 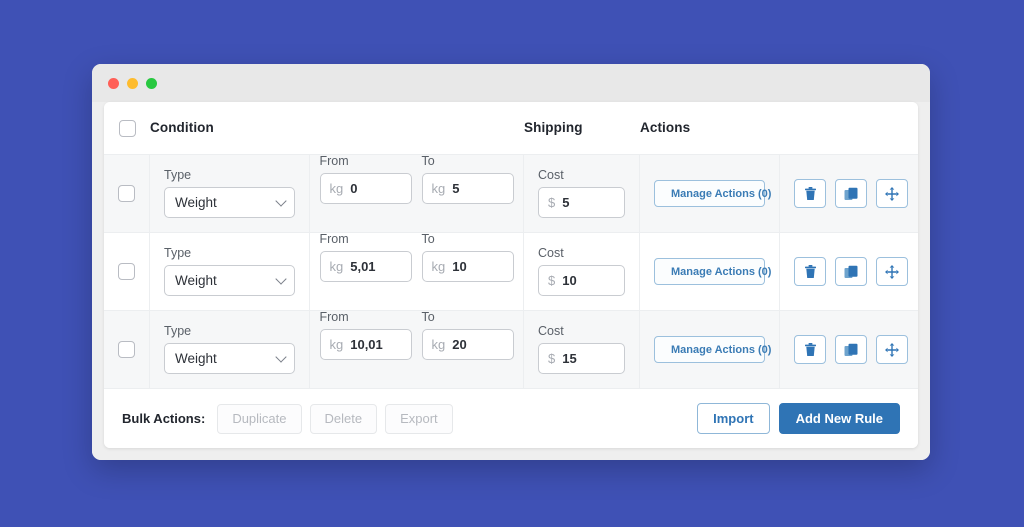 I want to click on to-field: To kg 5, so click(x=467, y=193).